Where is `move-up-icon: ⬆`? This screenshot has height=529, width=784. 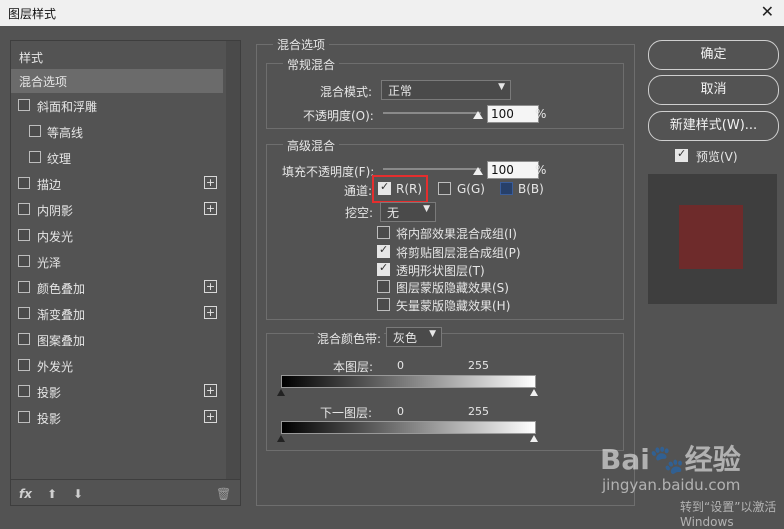
move-up-icon: ⬆ is located at coordinates (52, 494).